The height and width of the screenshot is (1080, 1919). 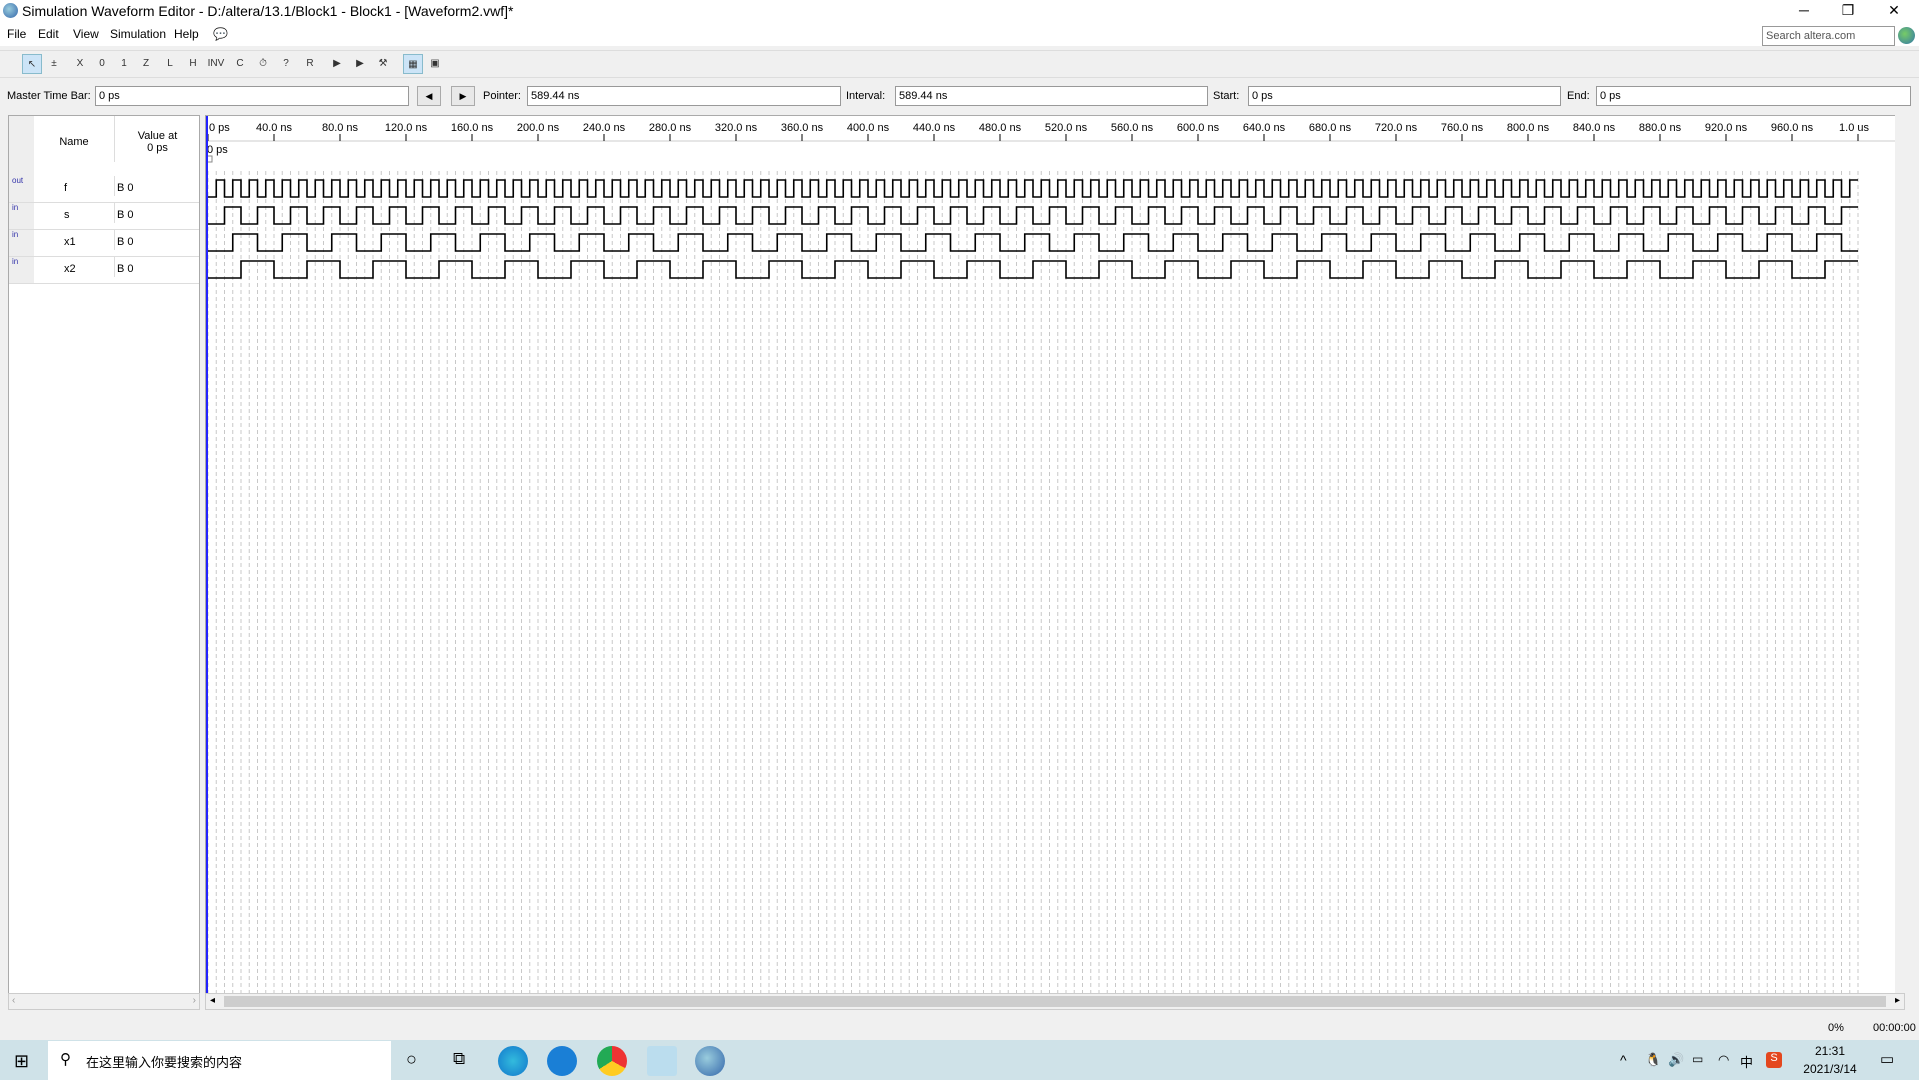 What do you see at coordinates (463, 96) in the screenshot?
I see `next-transition-button: ▶` at bounding box center [463, 96].